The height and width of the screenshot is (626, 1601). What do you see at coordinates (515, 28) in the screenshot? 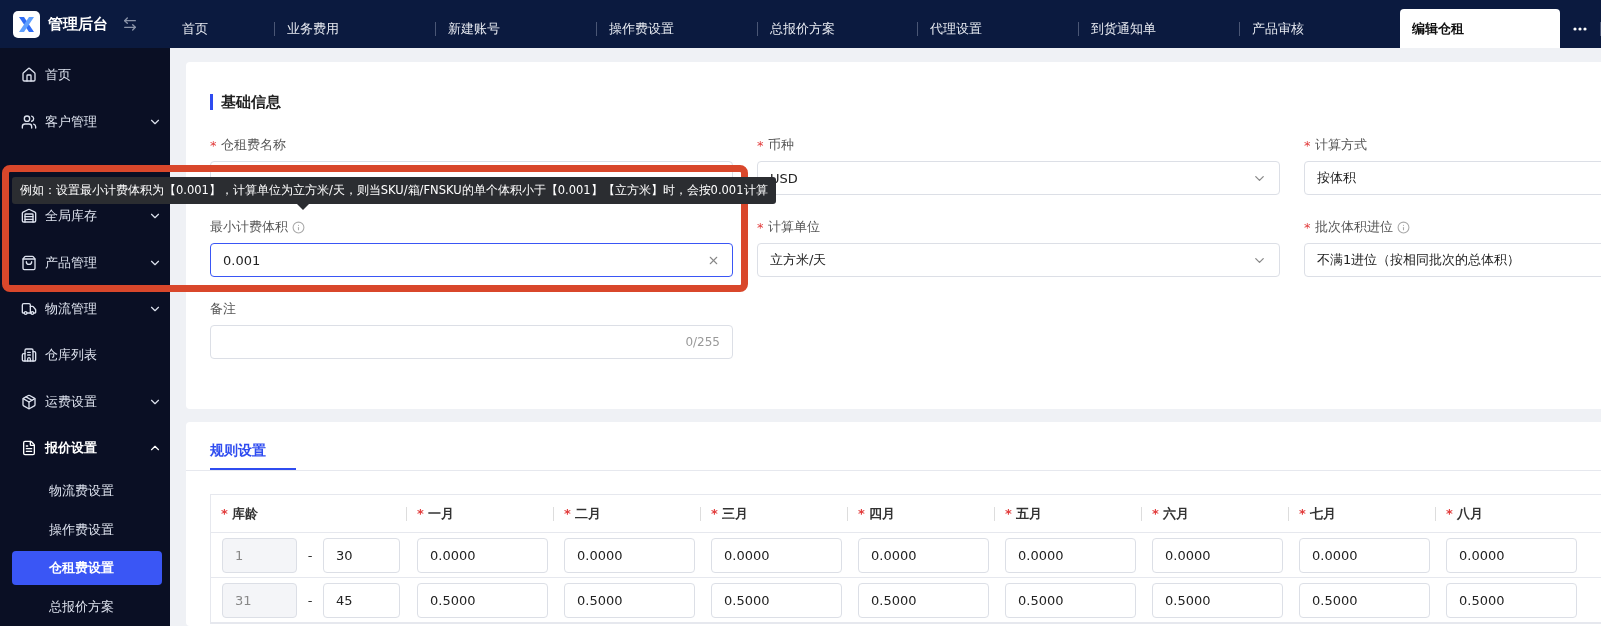
I see `top-tab: 新建账号` at bounding box center [515, 28].